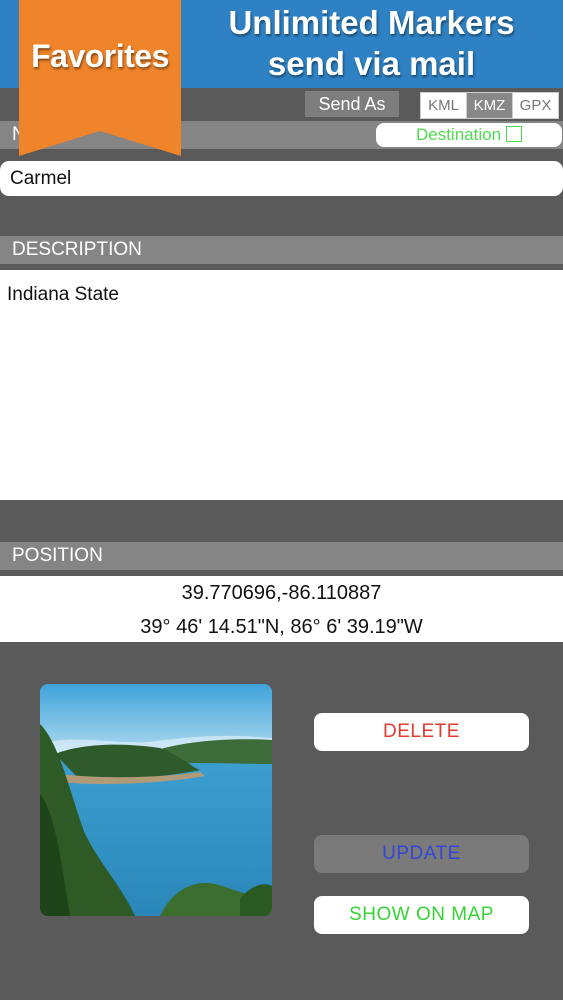  I want to click on name-field: Carmel, so click(281, 178).